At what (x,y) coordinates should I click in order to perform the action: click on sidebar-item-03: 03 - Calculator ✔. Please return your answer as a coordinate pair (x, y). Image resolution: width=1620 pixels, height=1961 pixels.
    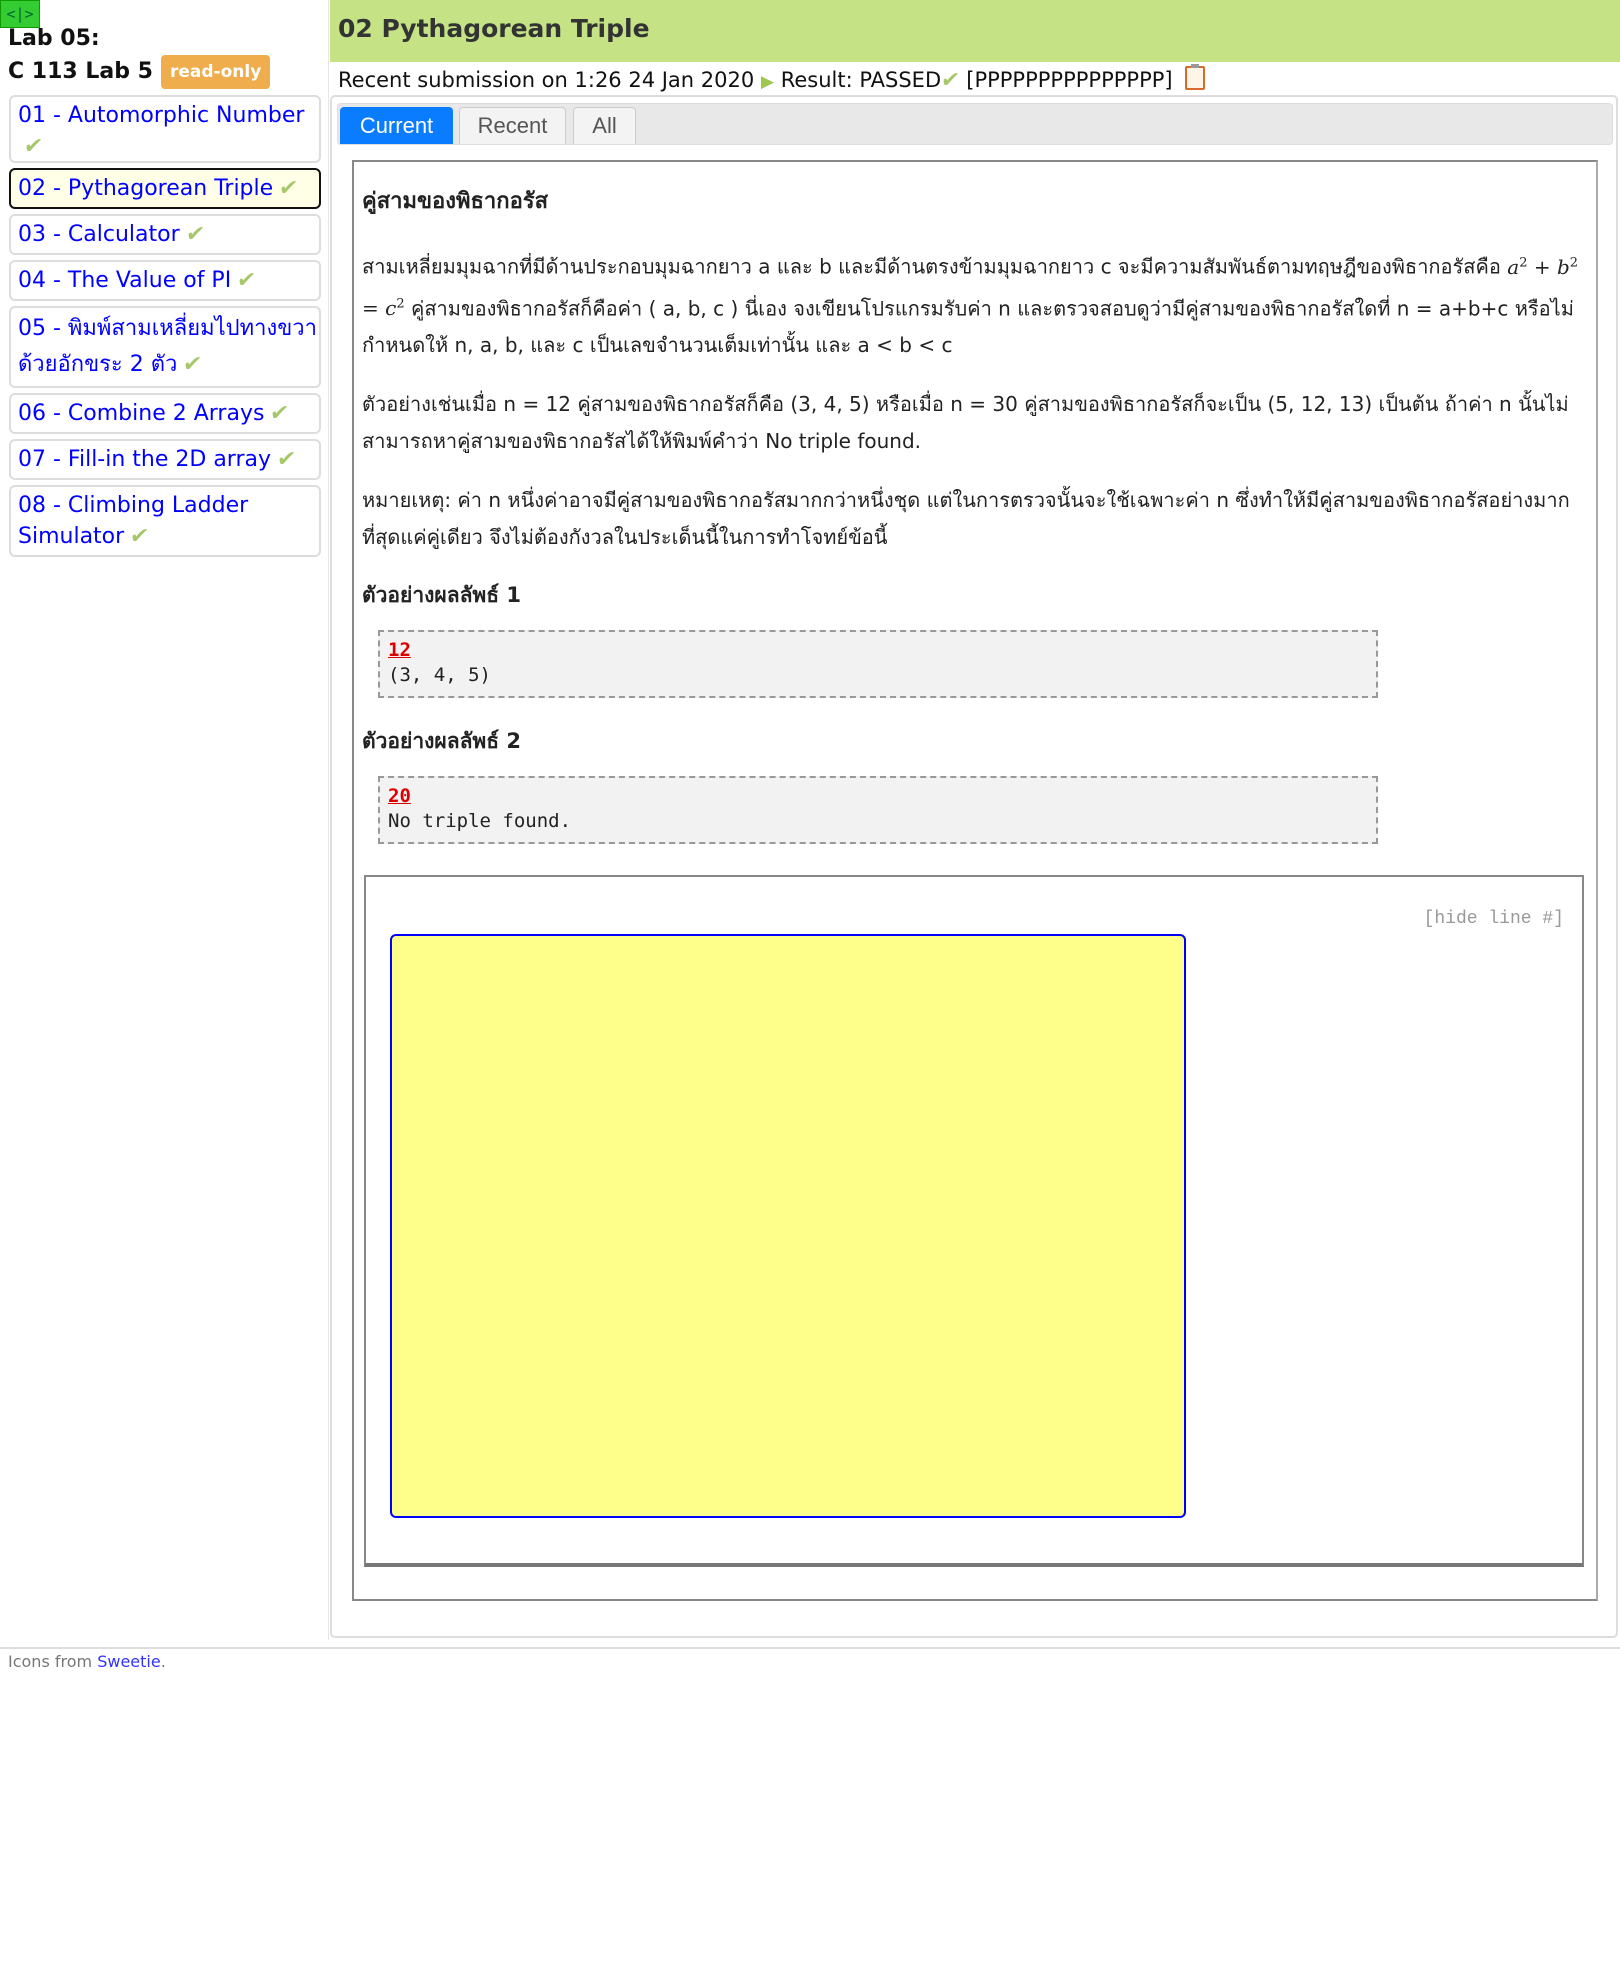
    Looking at the image, I should click on (165, 234).